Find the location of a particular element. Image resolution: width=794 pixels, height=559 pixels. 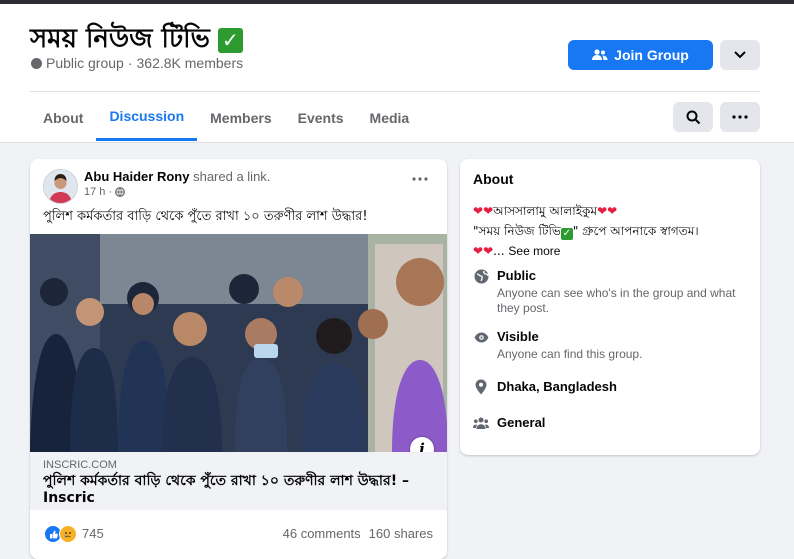

location-pin-icon is located at coordinates (481, 387).